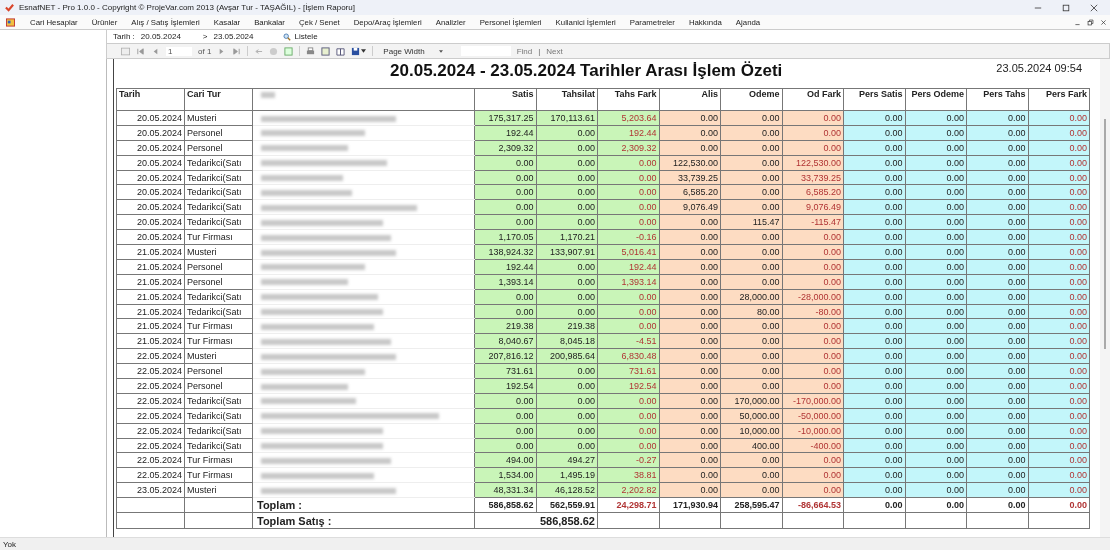 The width and height of the screenshot is (1110, 550). I want to click on date-label: Tarih :, so click(124, 36).